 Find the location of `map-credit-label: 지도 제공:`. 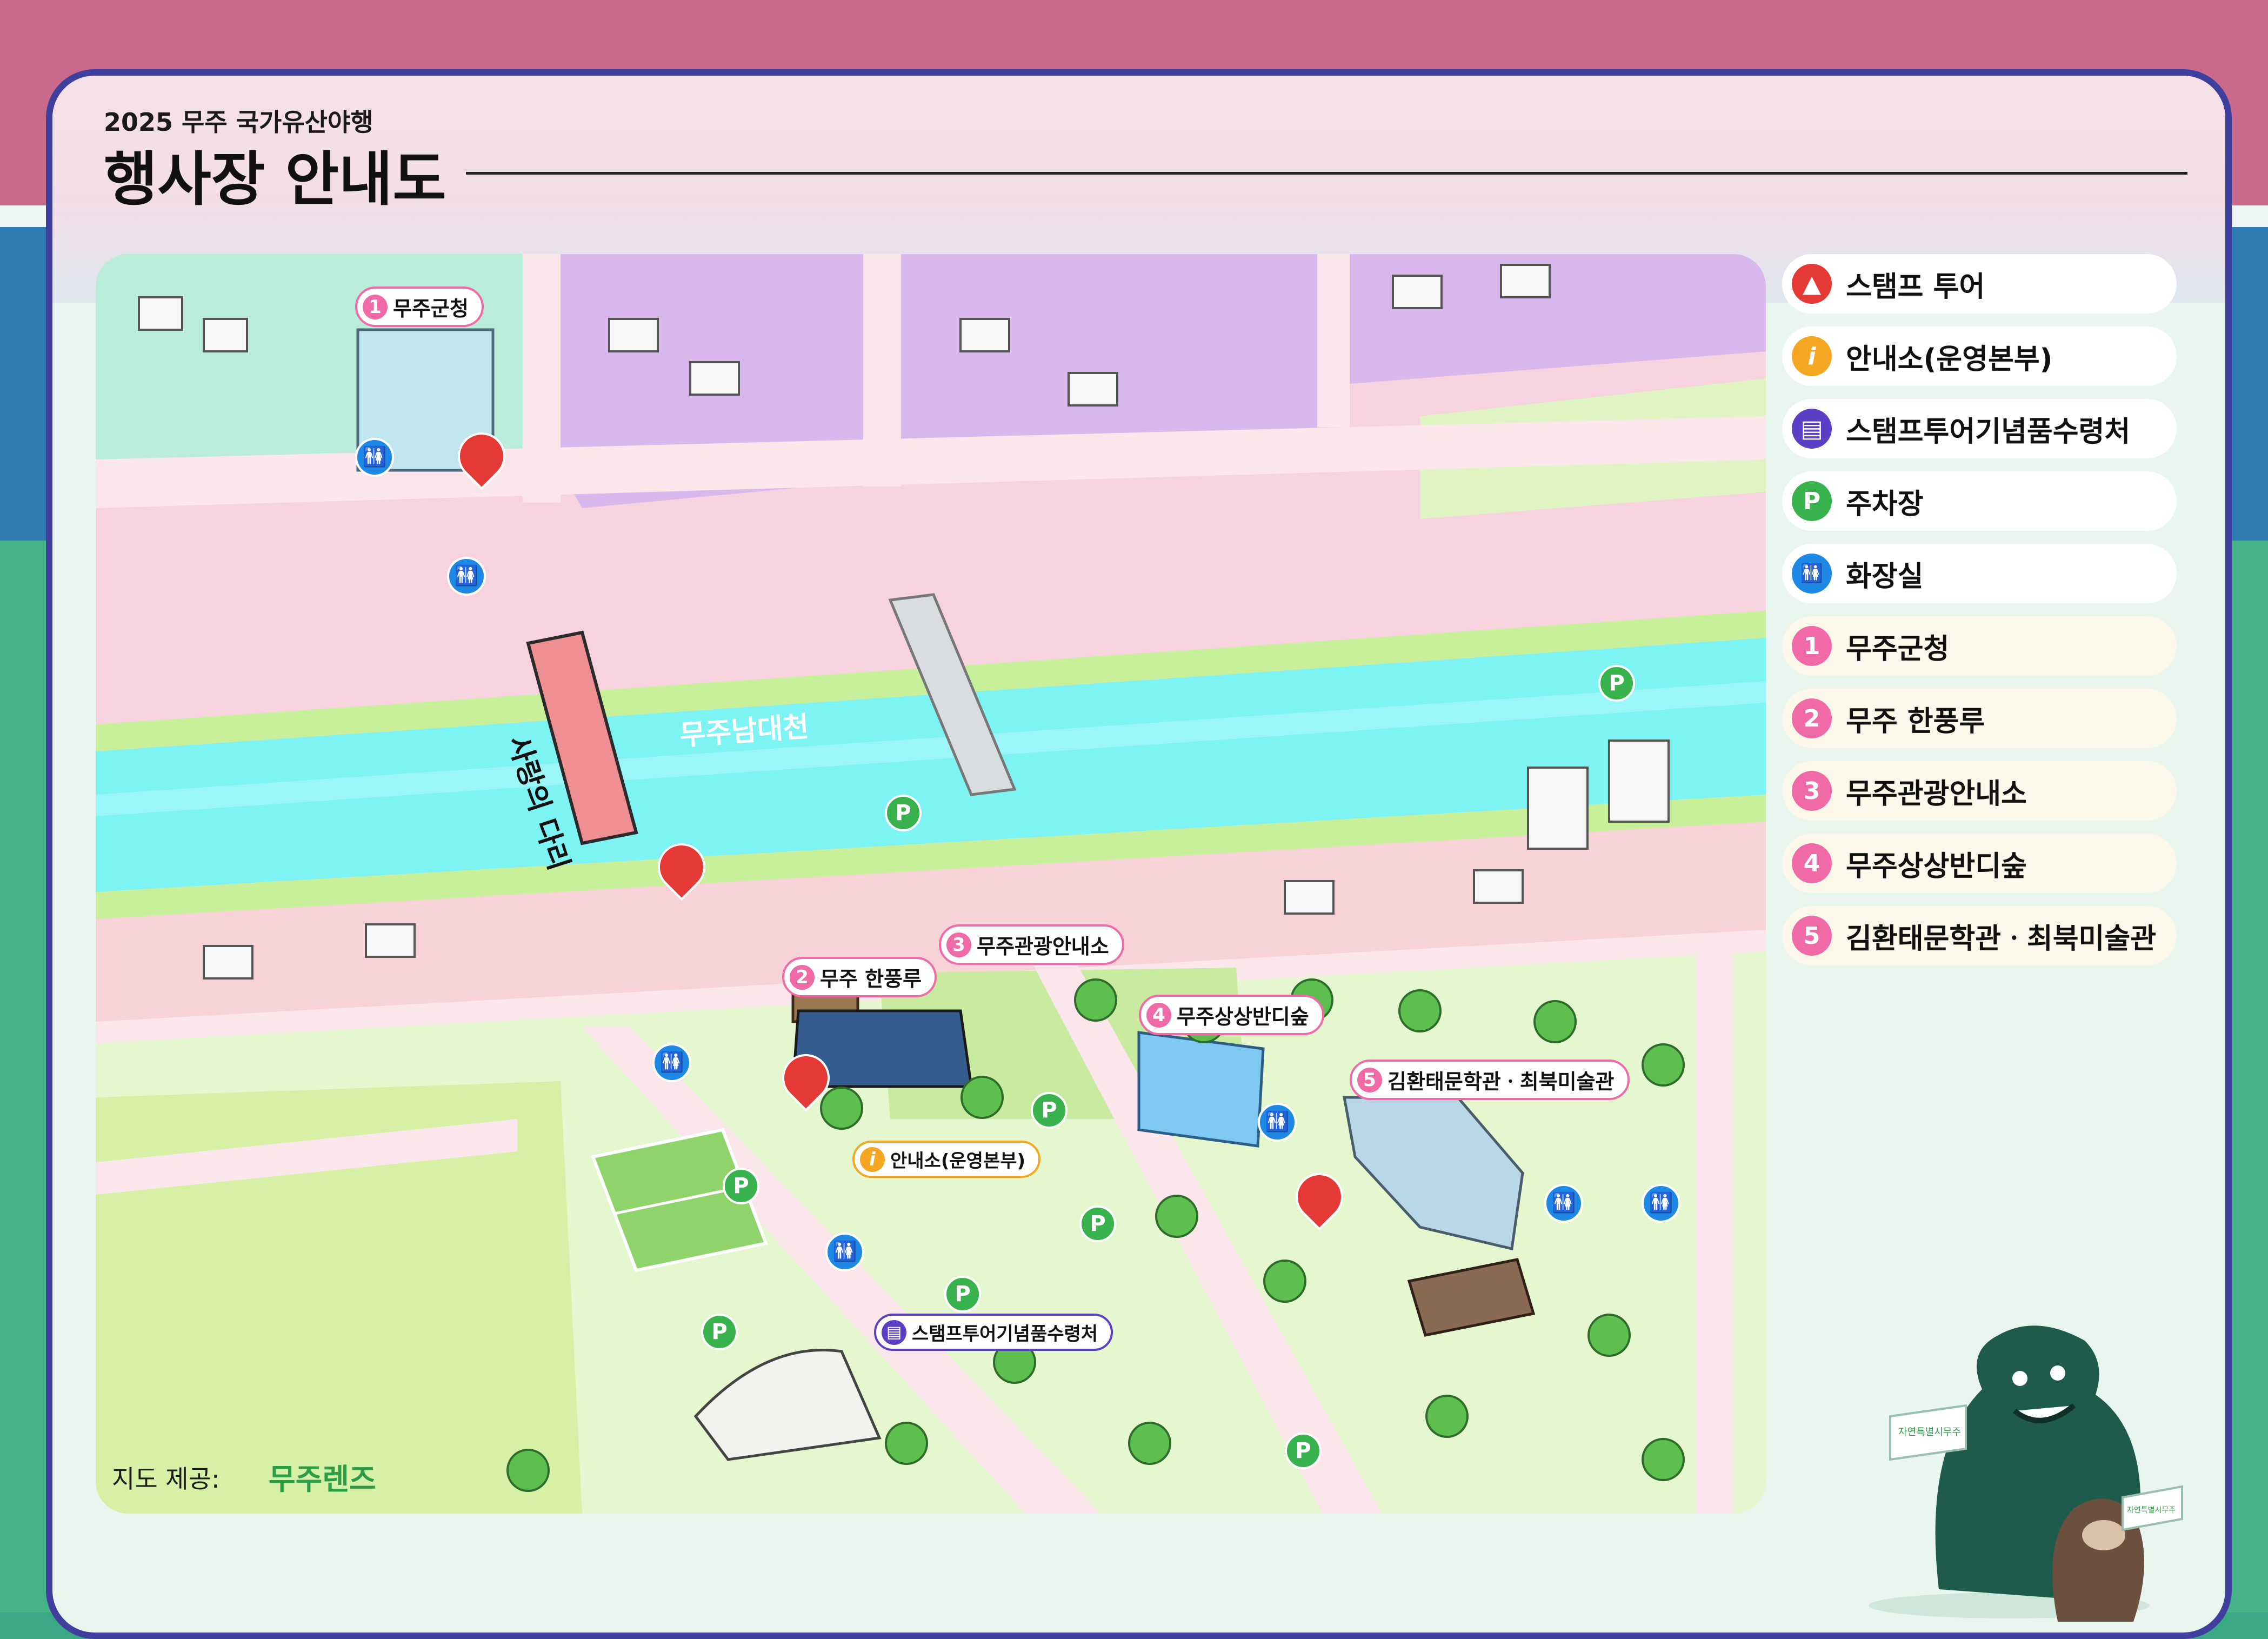

map-credit-label: 지도 제공: is located at coordinates (166, 1479).